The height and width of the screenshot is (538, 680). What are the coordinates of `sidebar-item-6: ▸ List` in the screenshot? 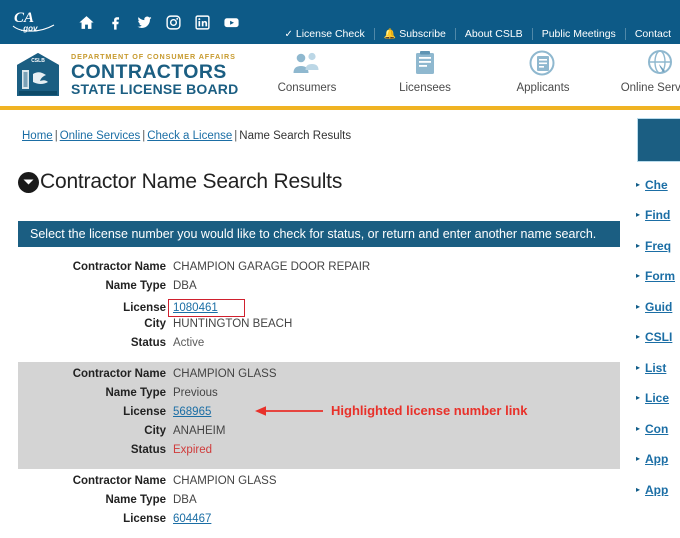 It's located at (658, 367).